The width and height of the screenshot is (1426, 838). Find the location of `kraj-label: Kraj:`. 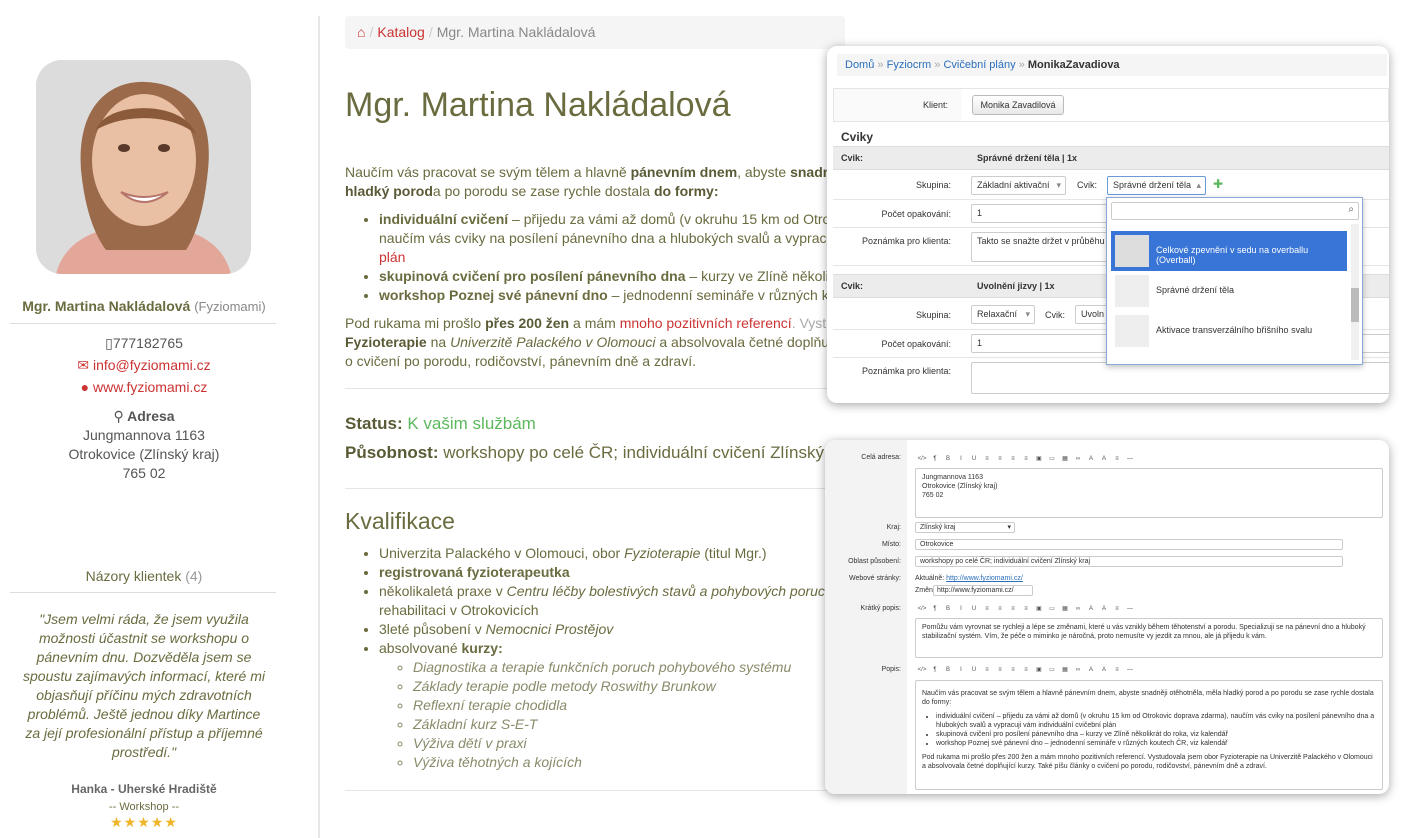

kraj-label: Kraj: is located at coordinates (893, 527).